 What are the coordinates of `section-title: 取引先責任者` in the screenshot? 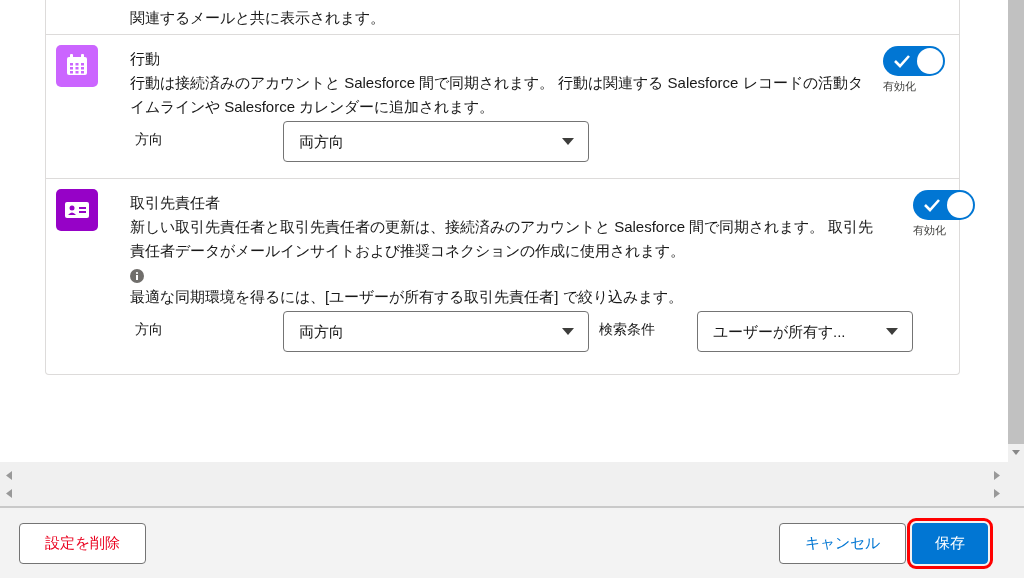 It's located at (175, 203).